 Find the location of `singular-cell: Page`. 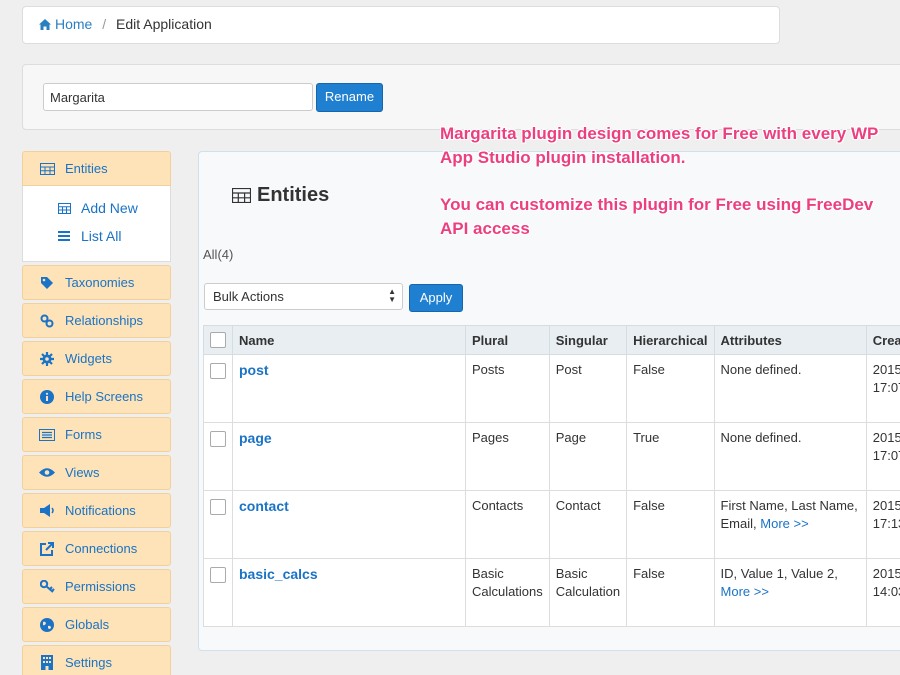

singular-cell: Page is located at coordinates (588, 456).